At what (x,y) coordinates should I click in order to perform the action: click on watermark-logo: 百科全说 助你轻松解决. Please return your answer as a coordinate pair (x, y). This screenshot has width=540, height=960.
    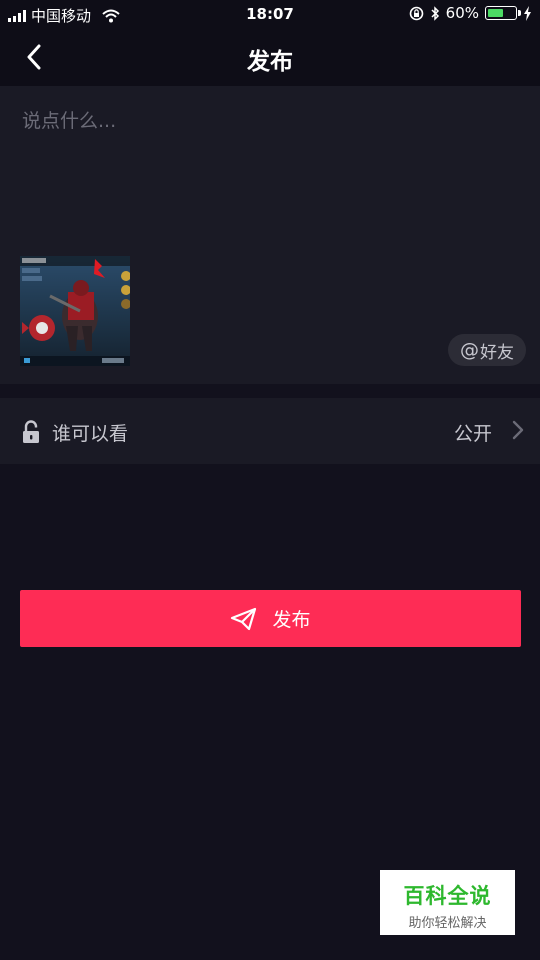
    Looking at the image, I should click on (447, 902).